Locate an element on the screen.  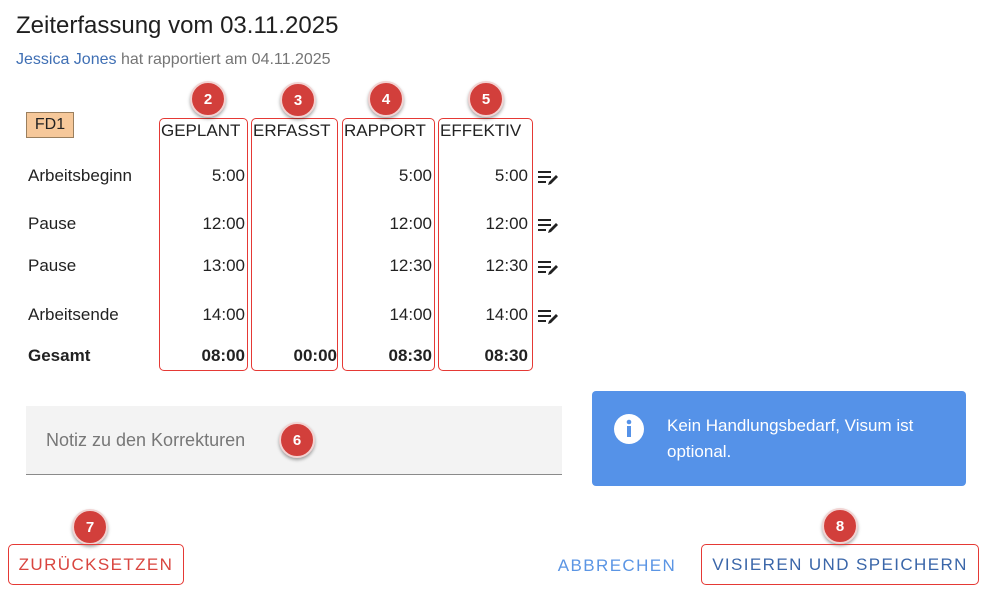
cell-geplant-arbeitsbeginn: 5:00 is located at coordinates (228, 175).